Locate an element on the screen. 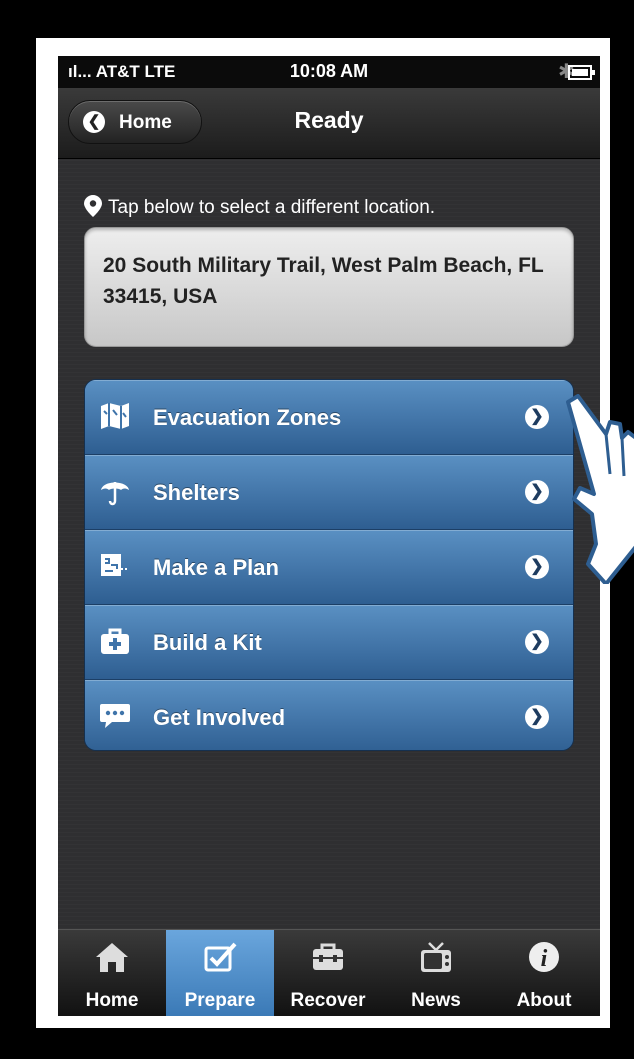  tab-prepare: Prepare is located at coordinates (220, 973).